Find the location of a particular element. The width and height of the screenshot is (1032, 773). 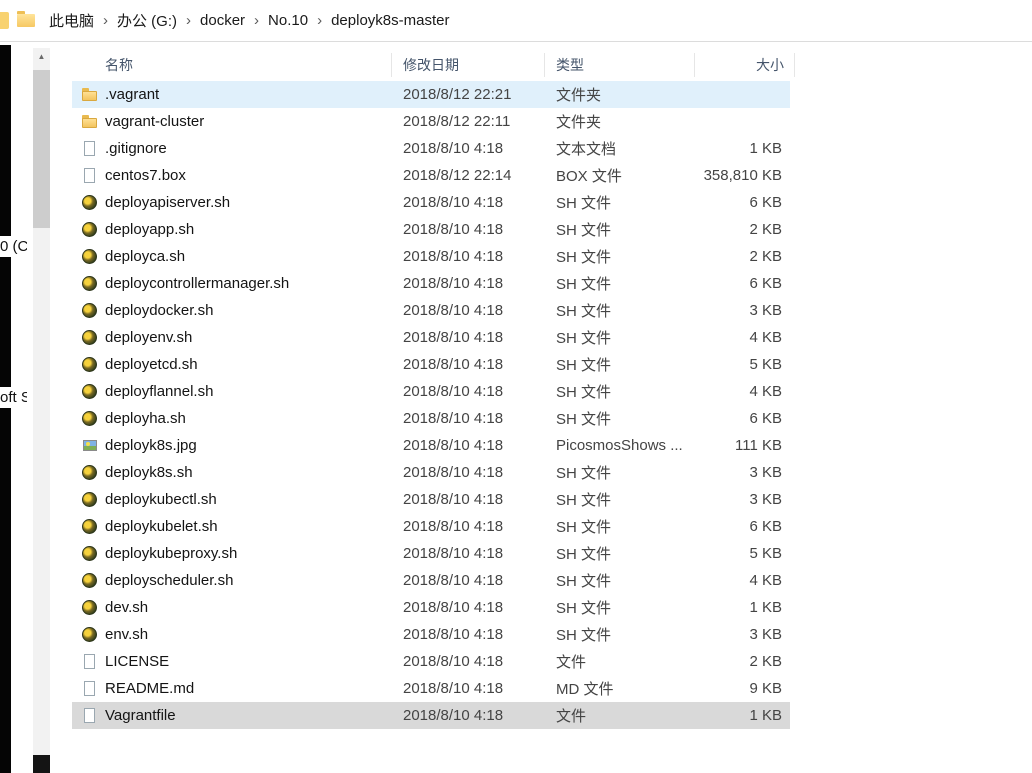

text-file-icon is located at coordinates (90, 148).